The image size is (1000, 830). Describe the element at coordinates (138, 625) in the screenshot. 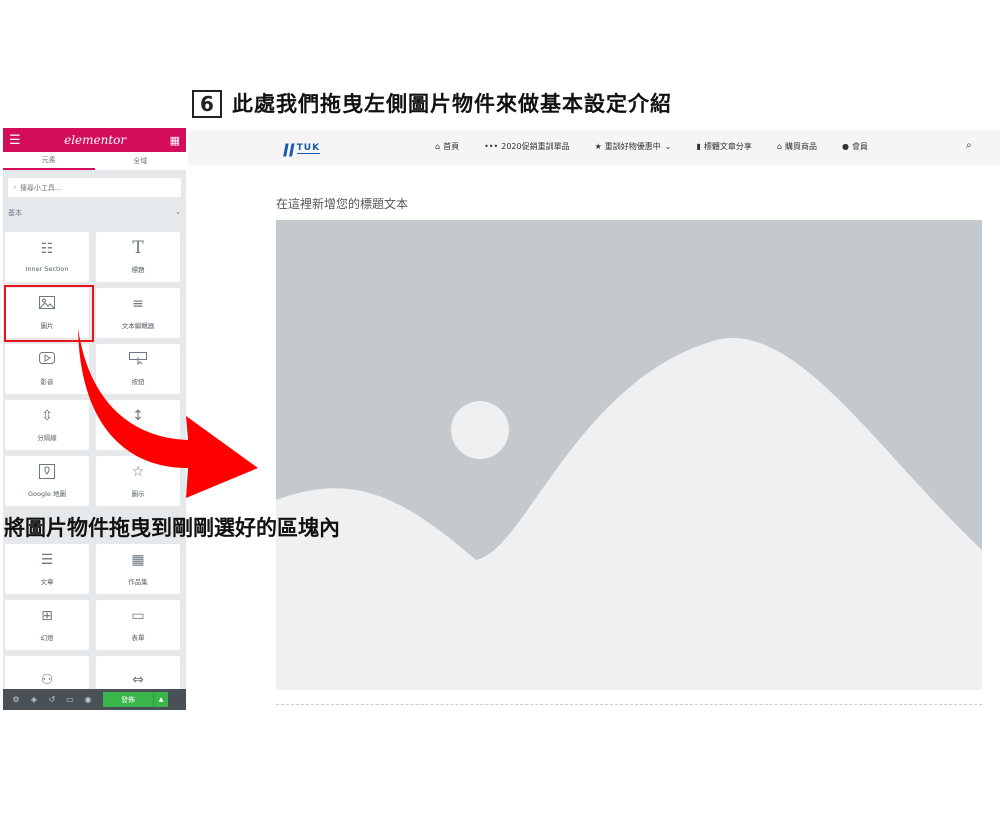

I see `widget-form: ▭ 表單` at that location.